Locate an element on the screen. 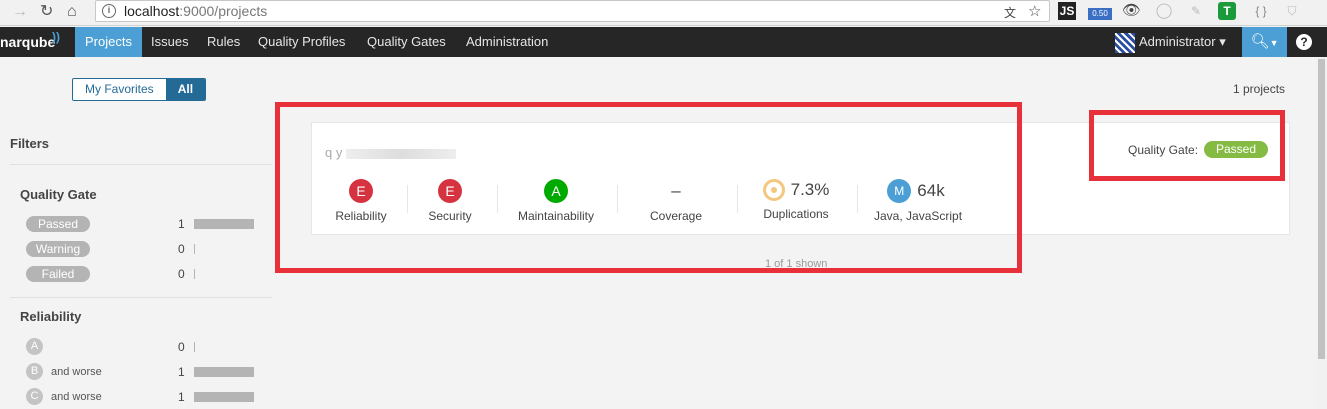  nav-quality-gates: Quality Gates is located at coordinates (406, 42).